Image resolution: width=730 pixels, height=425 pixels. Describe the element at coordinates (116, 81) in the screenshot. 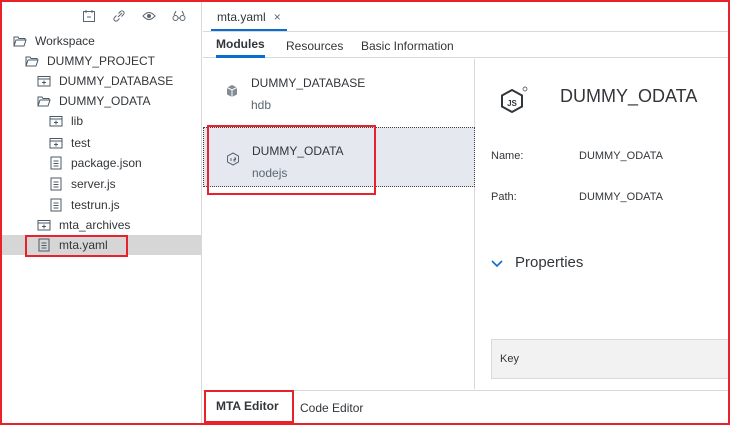

I see `tree-item-label: DUMMY_DATABASE` at that location.